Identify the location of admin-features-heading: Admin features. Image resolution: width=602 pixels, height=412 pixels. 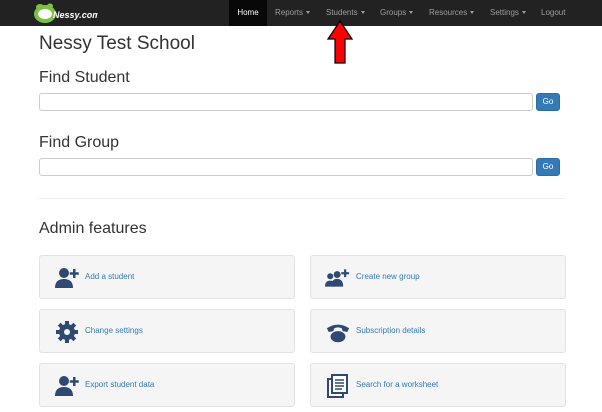
(93, 228).